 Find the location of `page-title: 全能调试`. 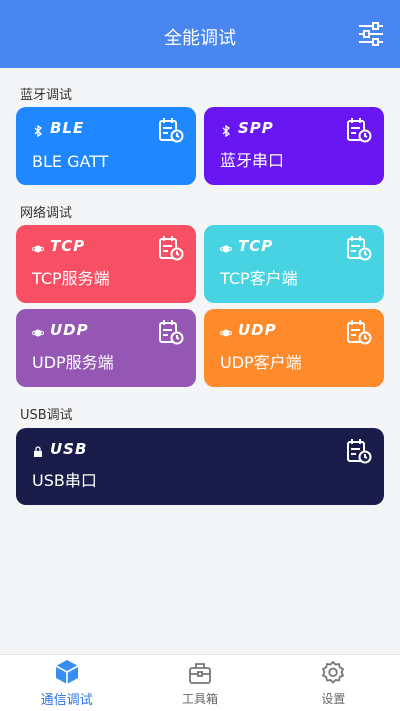

page-title: 全能调试 is located at coordinates (200, 38).